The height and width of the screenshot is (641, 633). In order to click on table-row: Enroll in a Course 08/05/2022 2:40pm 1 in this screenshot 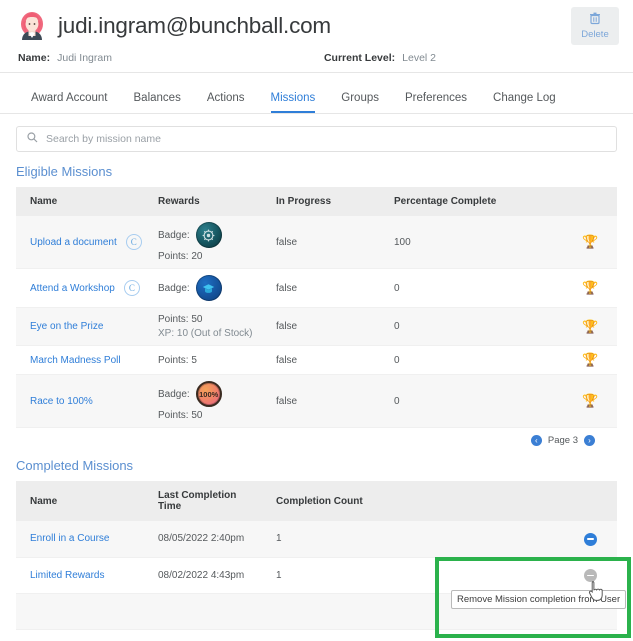, I will do `click(316, 539)`.